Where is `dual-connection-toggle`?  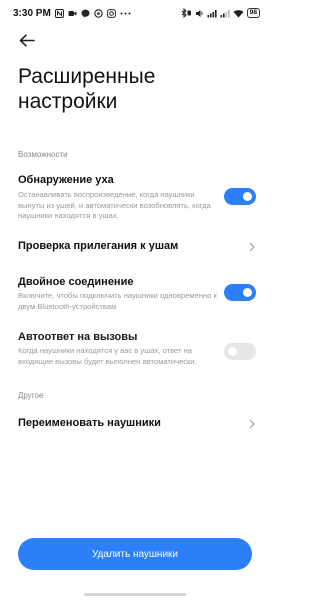 dual-connection-toggle is located at coordinates (240, 292).